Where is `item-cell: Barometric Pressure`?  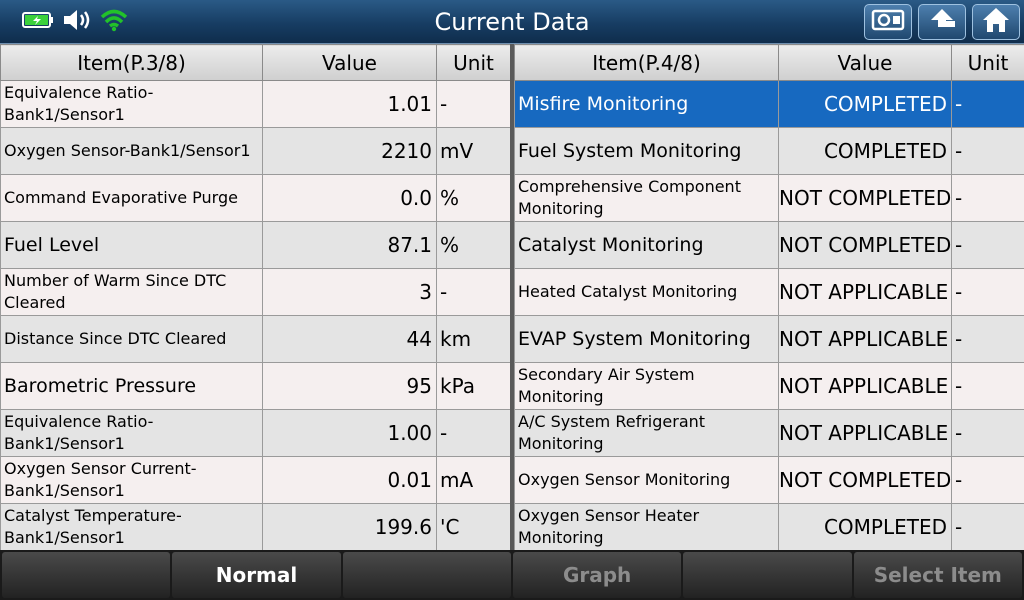 item-cell: Barometric Pressure is located at coordinates (131, 386).